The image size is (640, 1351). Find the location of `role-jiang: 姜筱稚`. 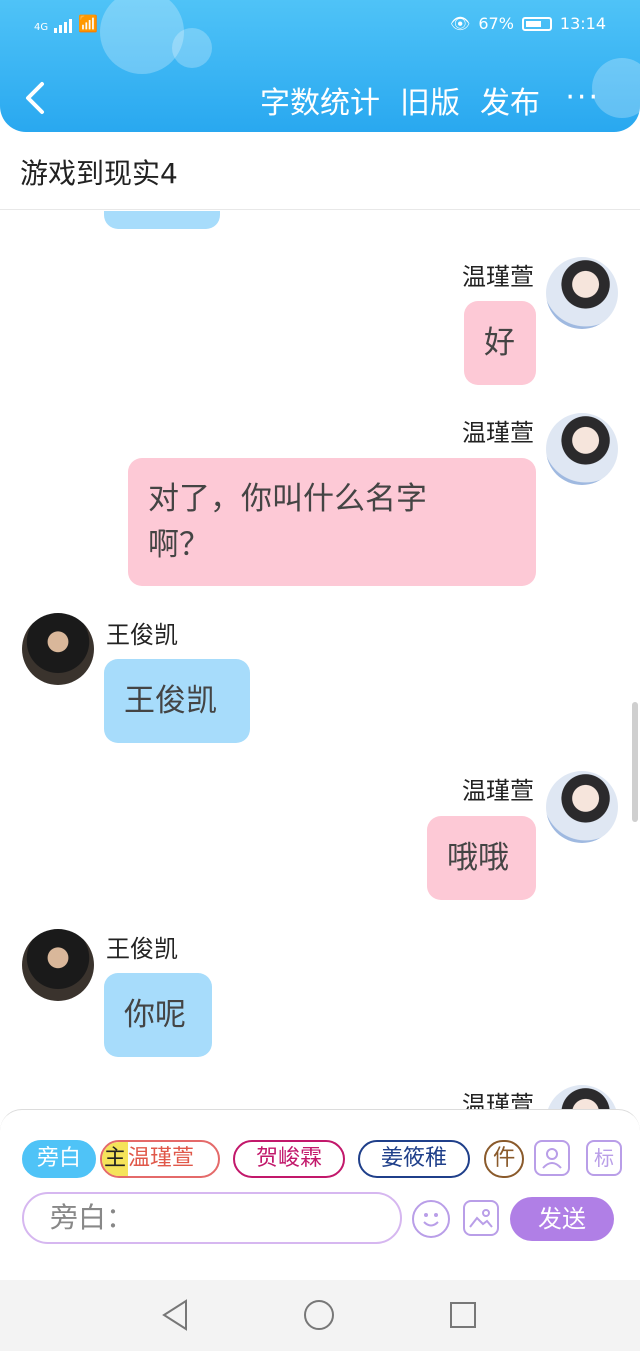

role-jiang: 姜筱稚 is located at coordinates (414, 1159).